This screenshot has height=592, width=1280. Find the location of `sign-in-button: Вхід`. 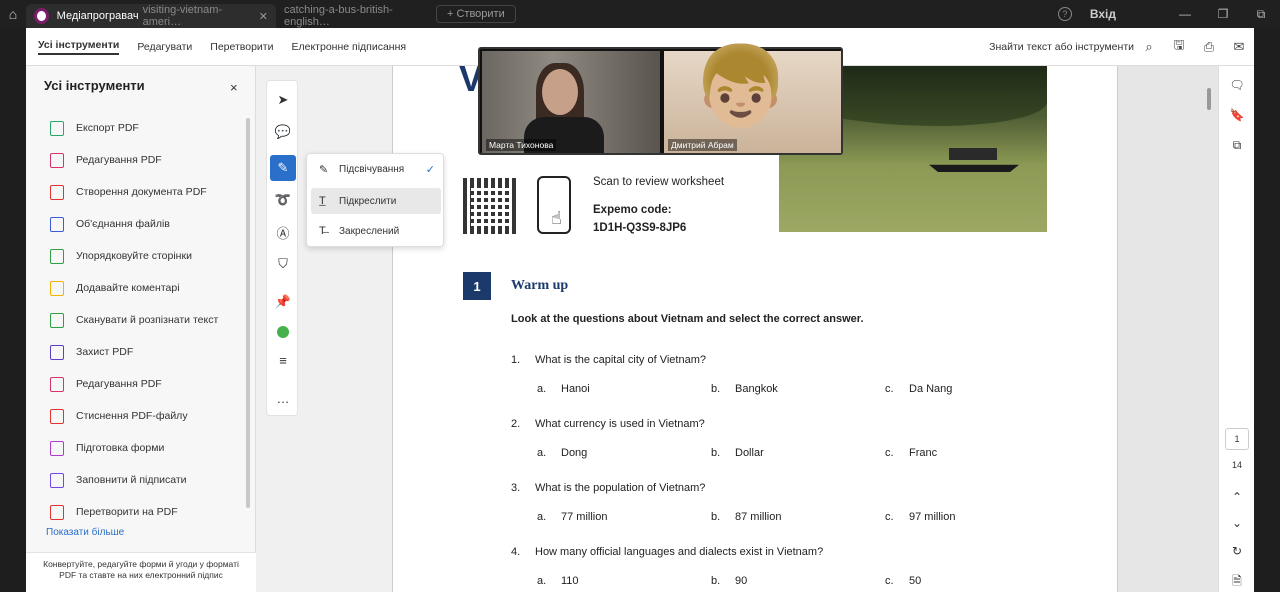

sign-in-button: Вхід is located at coordinates (1103, 14).